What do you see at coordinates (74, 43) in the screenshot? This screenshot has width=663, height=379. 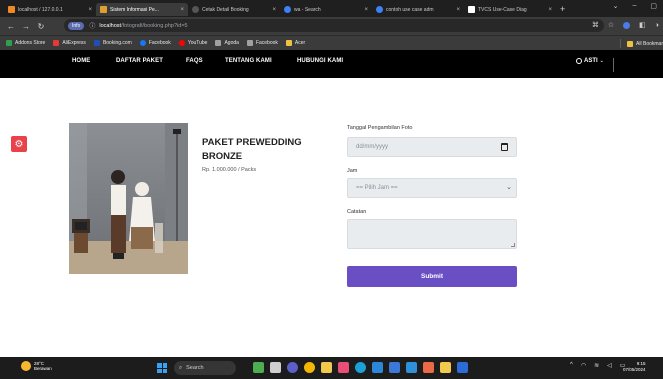 I see `bookmark-label: AliExpress` at bounding box center [74, 43].